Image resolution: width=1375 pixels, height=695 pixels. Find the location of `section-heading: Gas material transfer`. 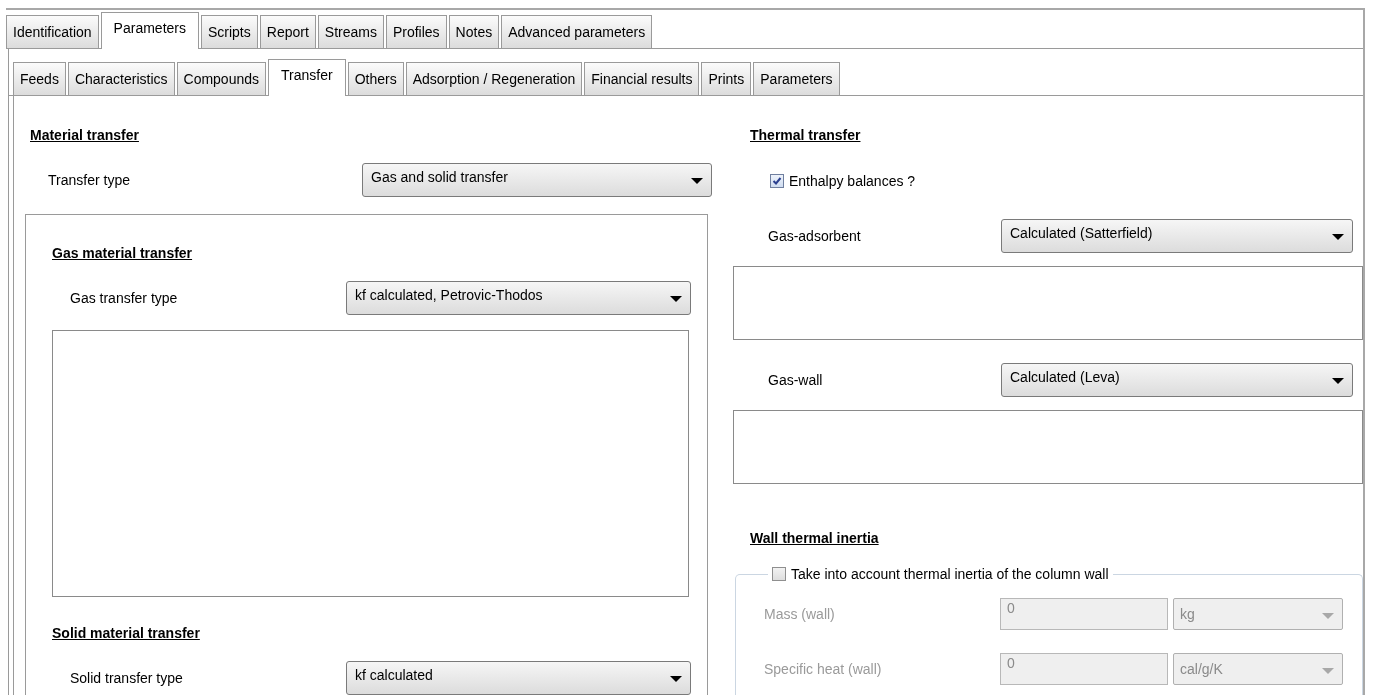

section-heading: Gas material transfer is located at coordinates (122, 253).